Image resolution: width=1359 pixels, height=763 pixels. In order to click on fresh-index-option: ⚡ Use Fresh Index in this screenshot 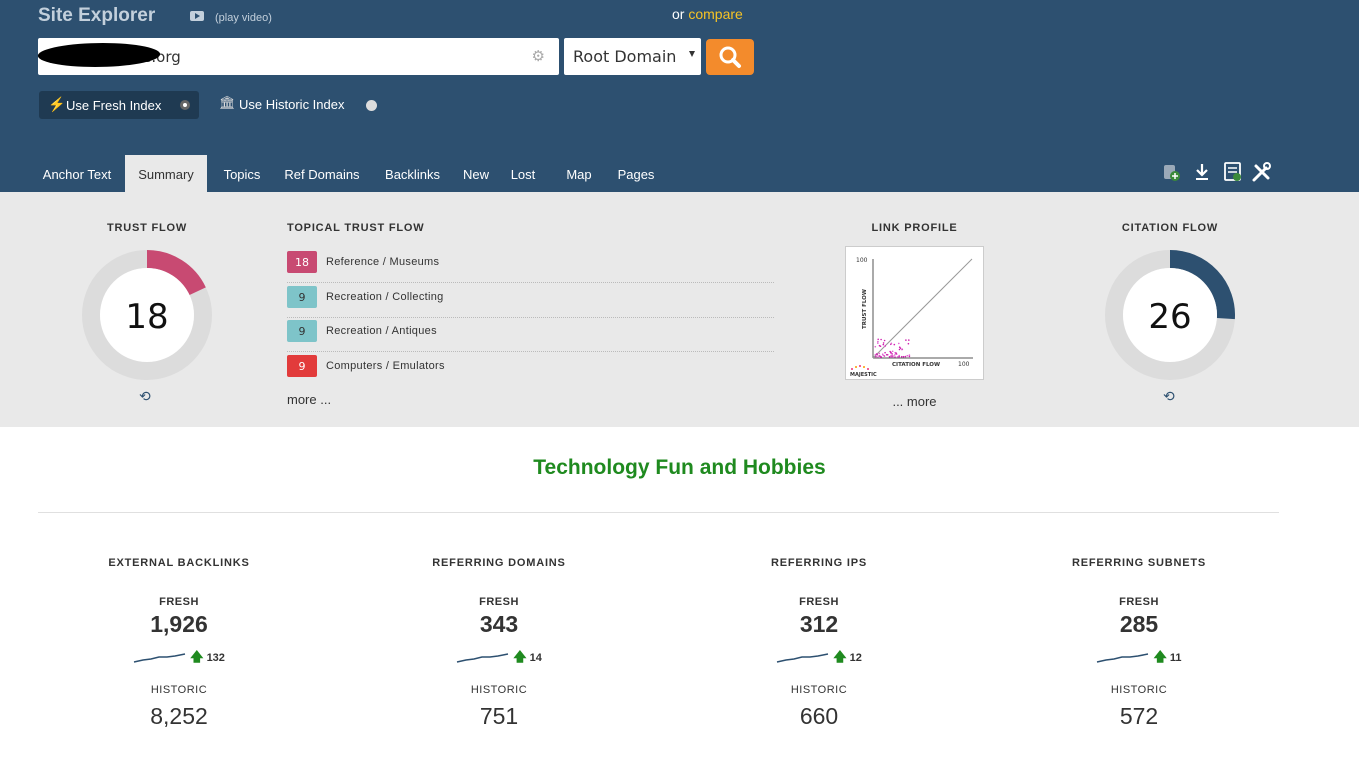, I will do `click(119, 105)`.